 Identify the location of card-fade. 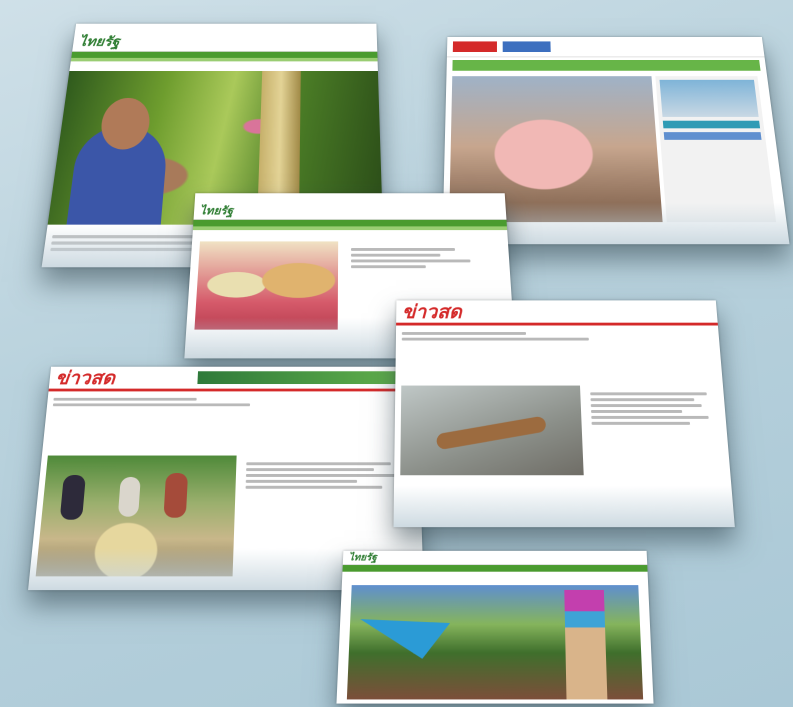
(564, 506).